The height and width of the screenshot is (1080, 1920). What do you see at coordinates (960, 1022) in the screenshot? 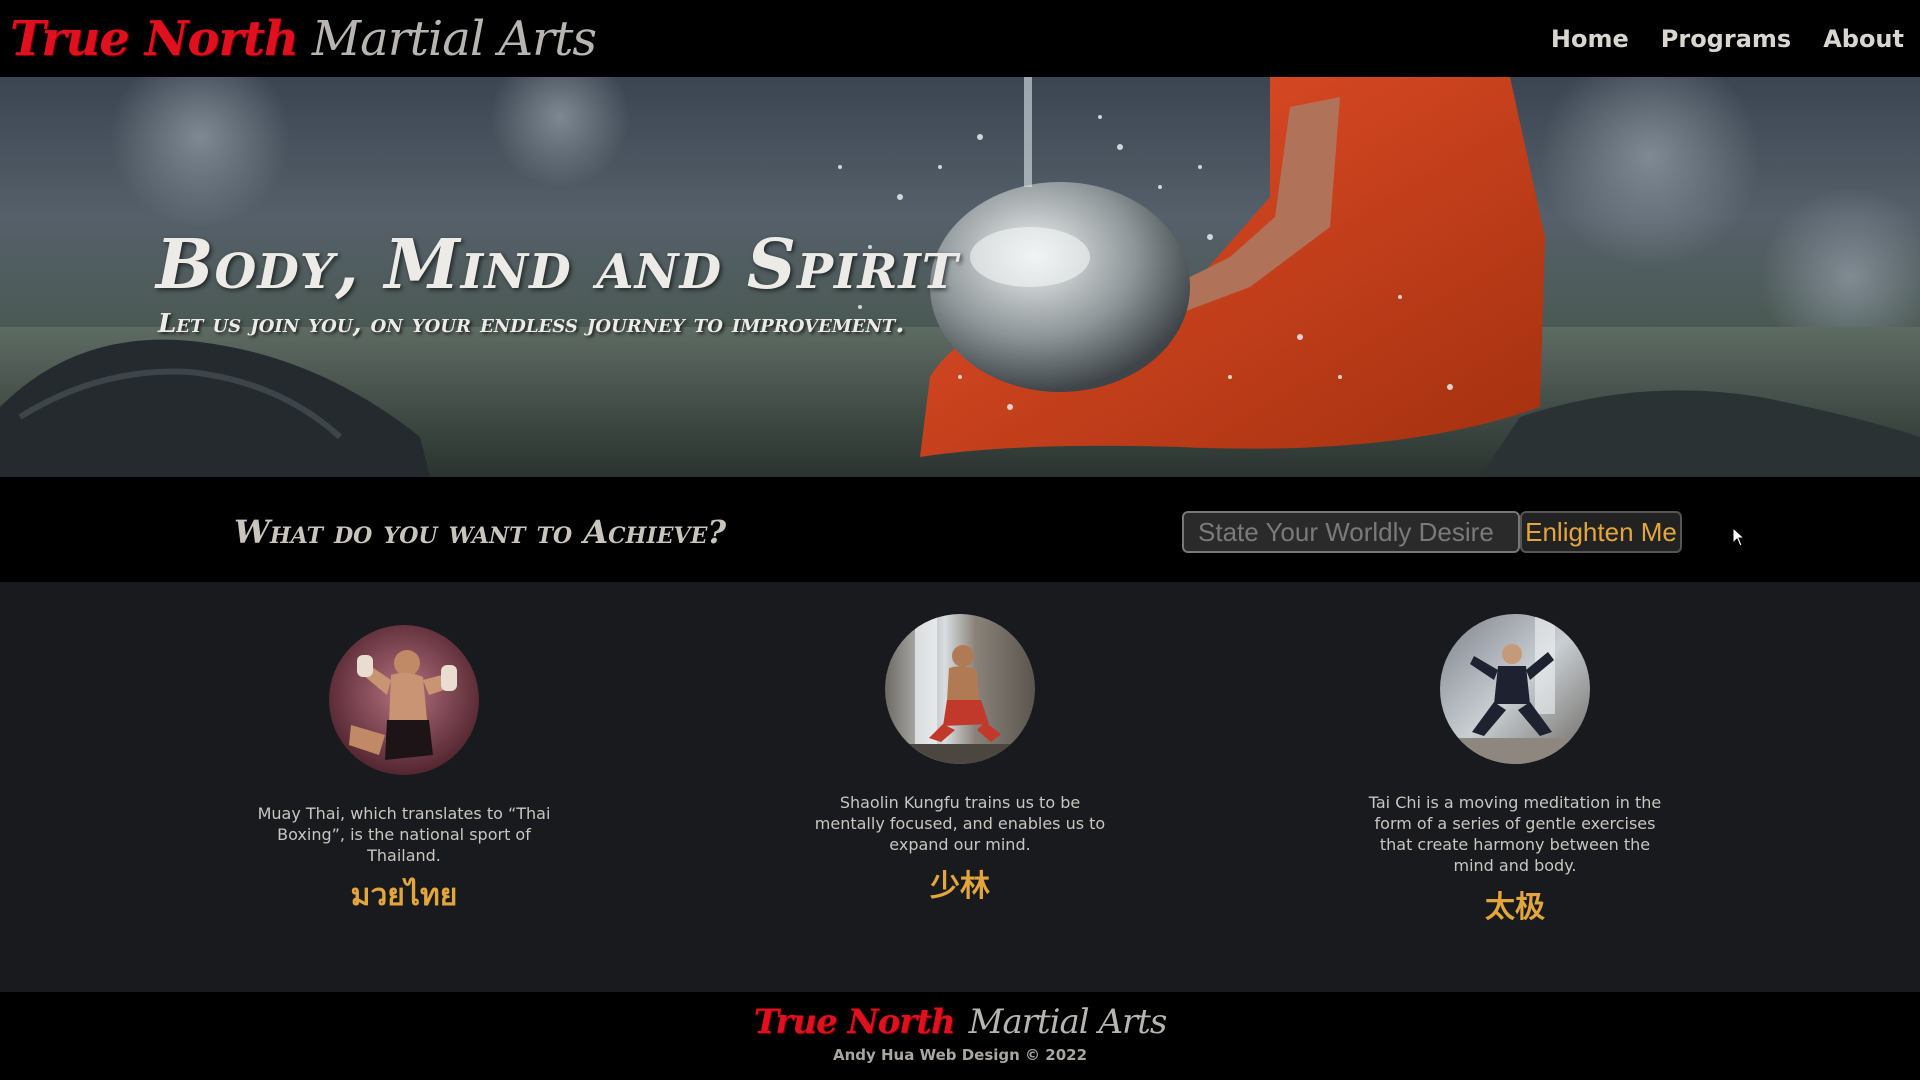
I see `footer-logo: True North Martial Arts` at bounding box center [960, 1022].